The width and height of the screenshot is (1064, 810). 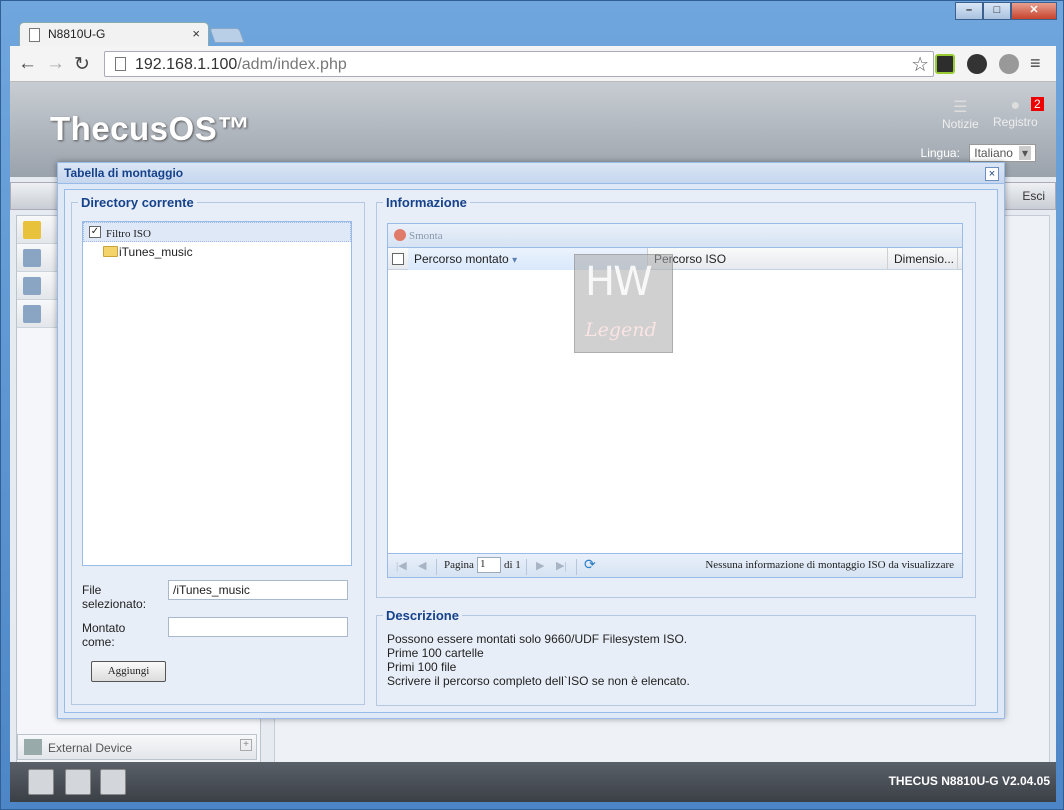 What do you see at coordinates (217, 252) in the screenshot?
I see `tree-item-itunes-music: iTunes_music` at bounding box center [217, 252].